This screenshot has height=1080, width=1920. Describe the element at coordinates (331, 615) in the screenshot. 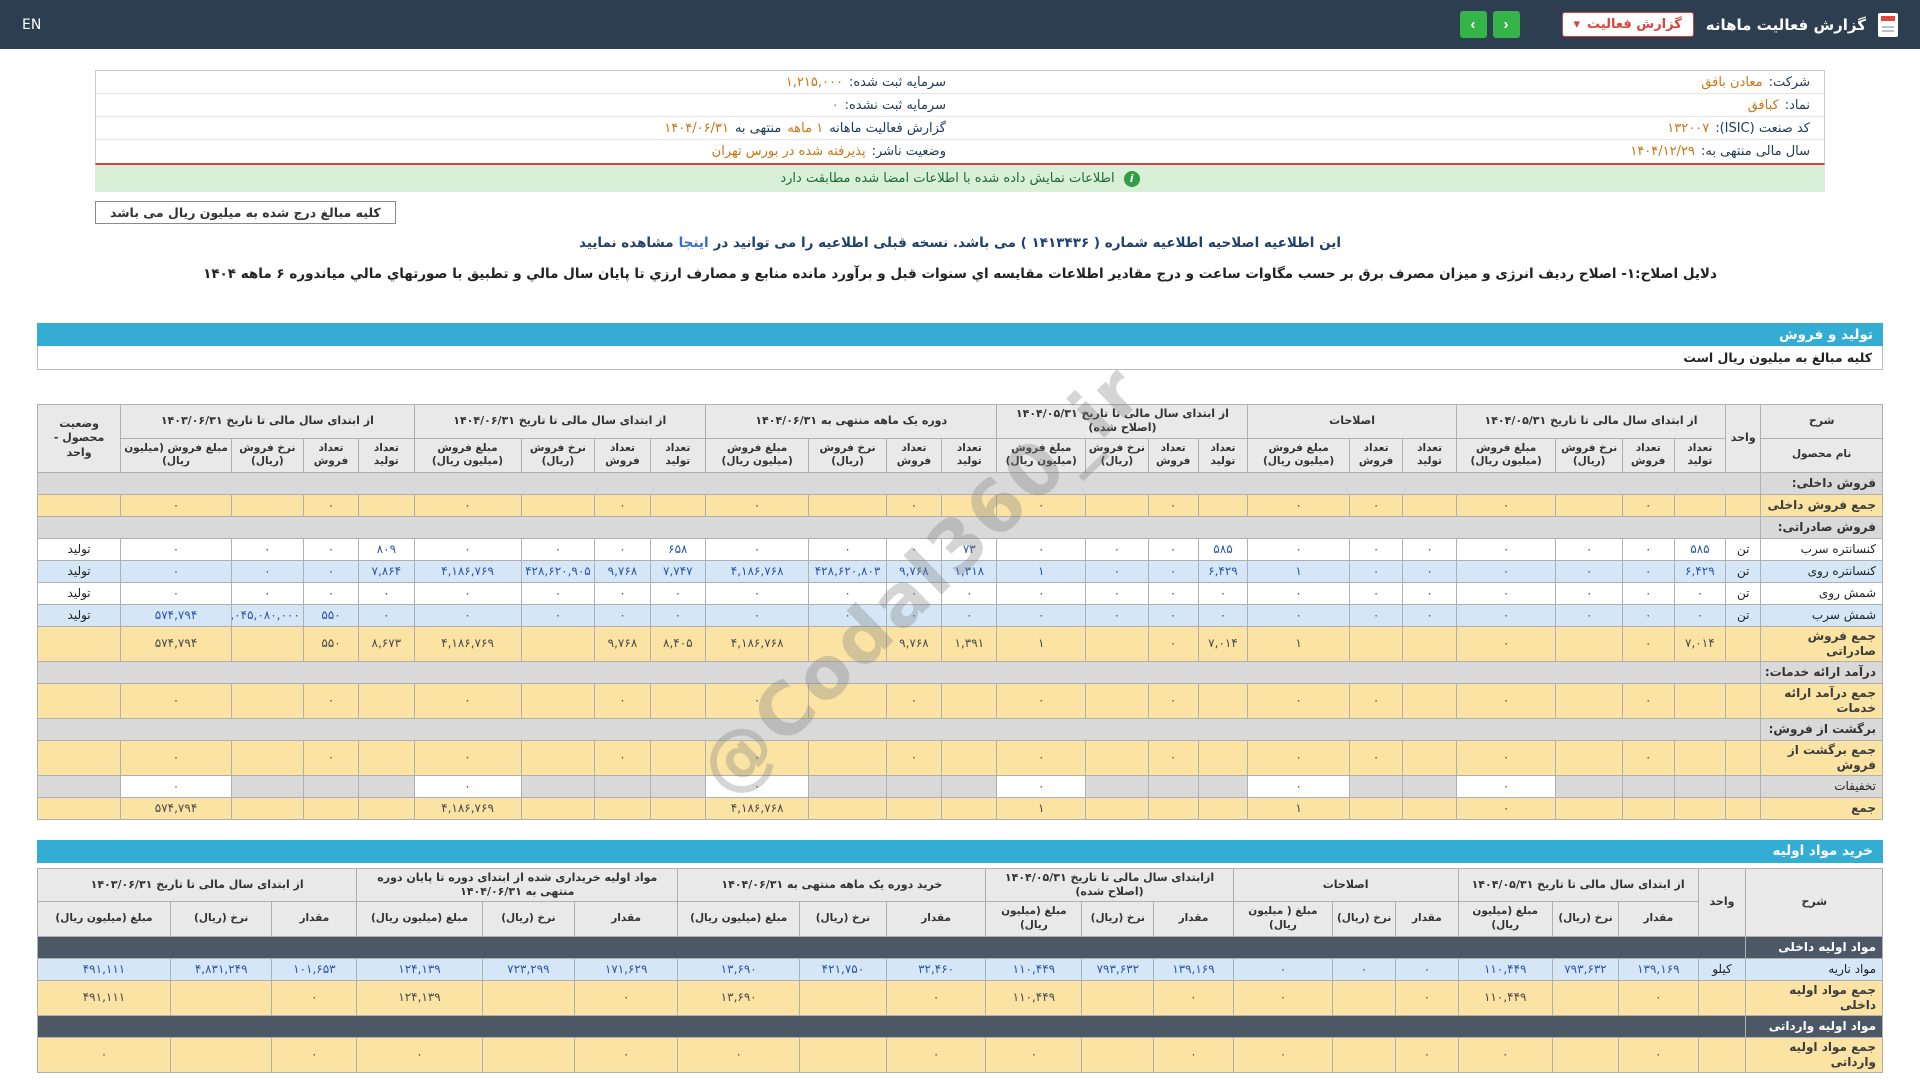

I see `value-cell: ۵۵۰` at that location.